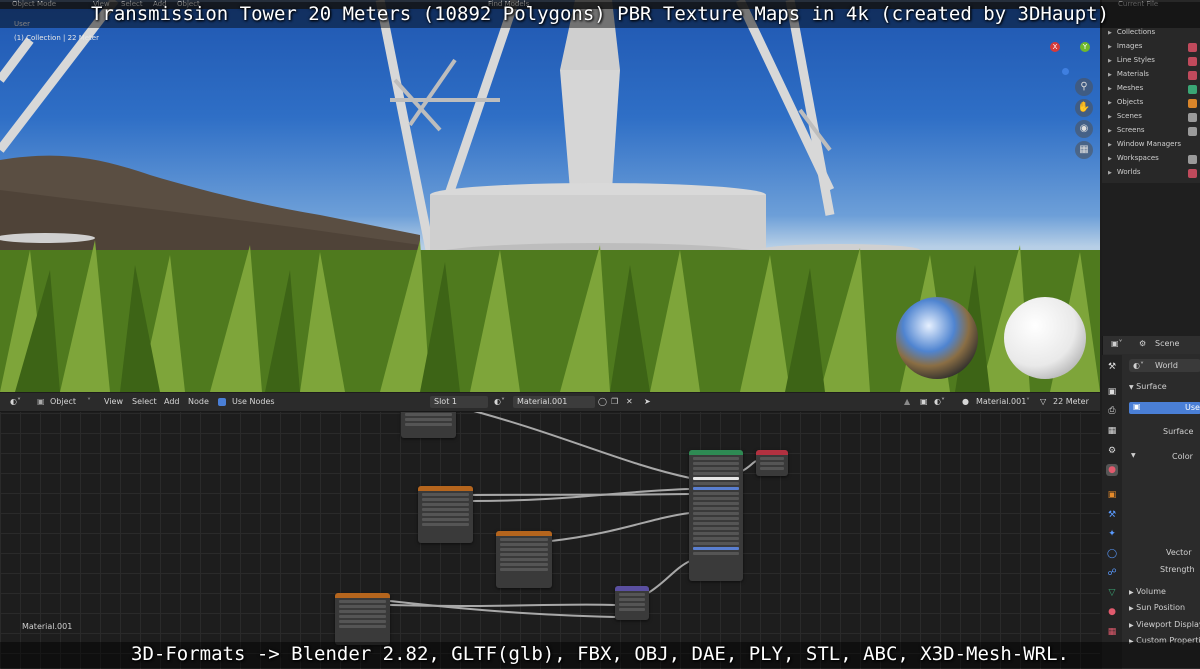  I want to click on world-icon, so click(1192, 173).